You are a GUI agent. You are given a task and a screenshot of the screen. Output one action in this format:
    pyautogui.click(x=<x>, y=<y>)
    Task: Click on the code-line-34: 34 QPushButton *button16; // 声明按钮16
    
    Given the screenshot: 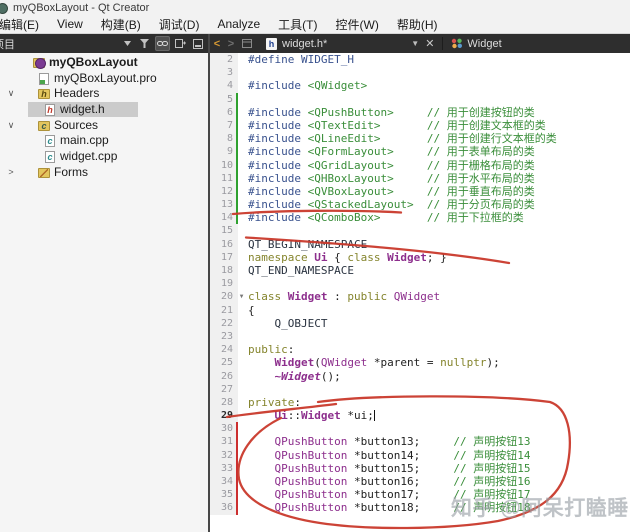 What is the action you would take?
    pyautogui.click(x=420, y=482)
    